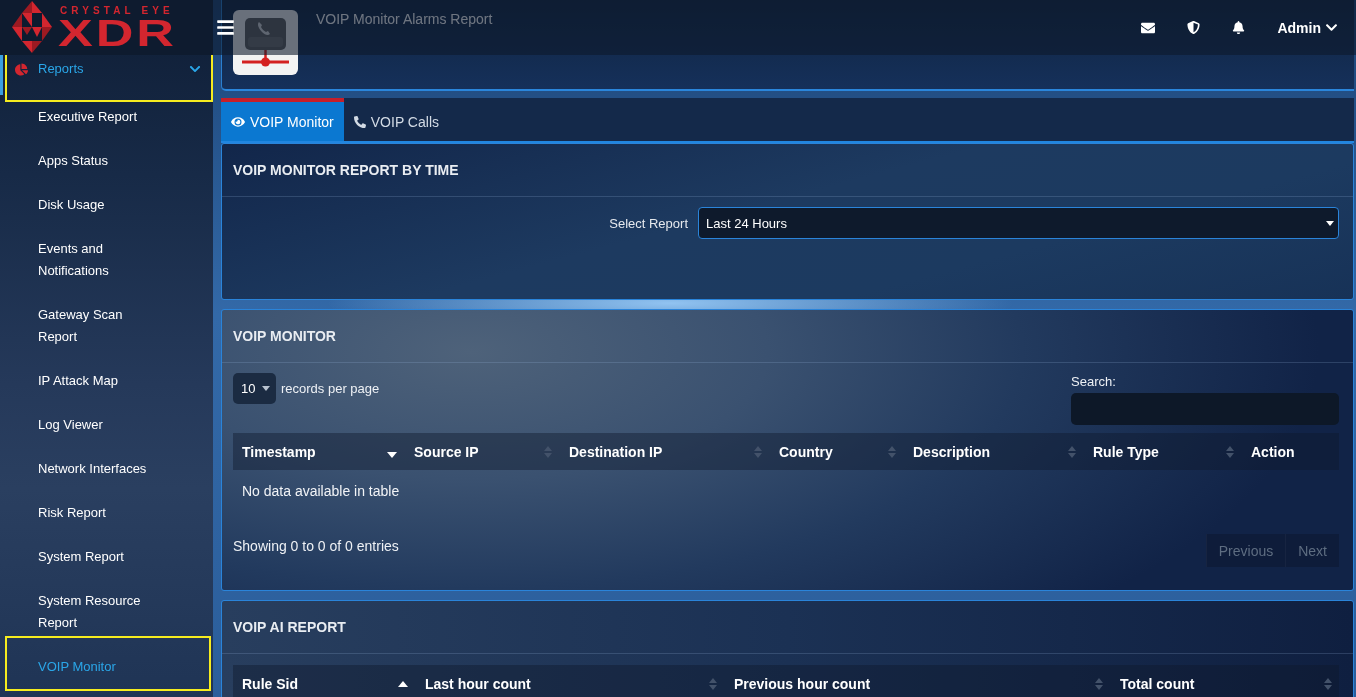 The image size is (1356, 697). What do you see at coordinates (61, 69) in the screenshot?
I see `sidebar-section-label: Reports` at bounding box center [61, 69].